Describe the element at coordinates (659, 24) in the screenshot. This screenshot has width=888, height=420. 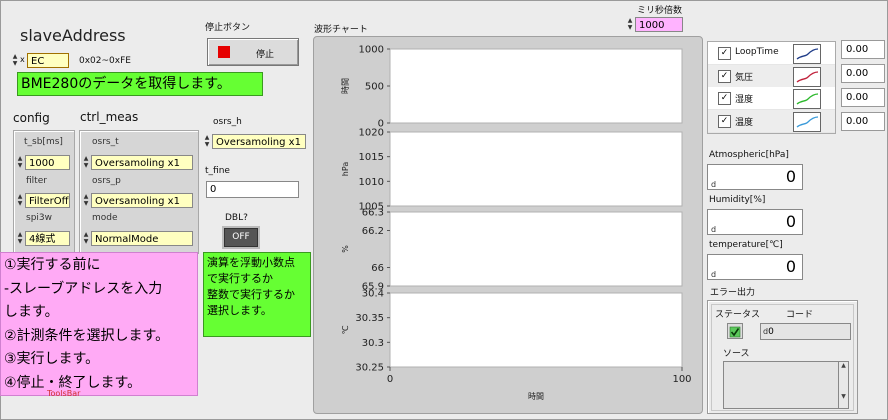
I see `ms-multiplier-input: 1000` at that location.